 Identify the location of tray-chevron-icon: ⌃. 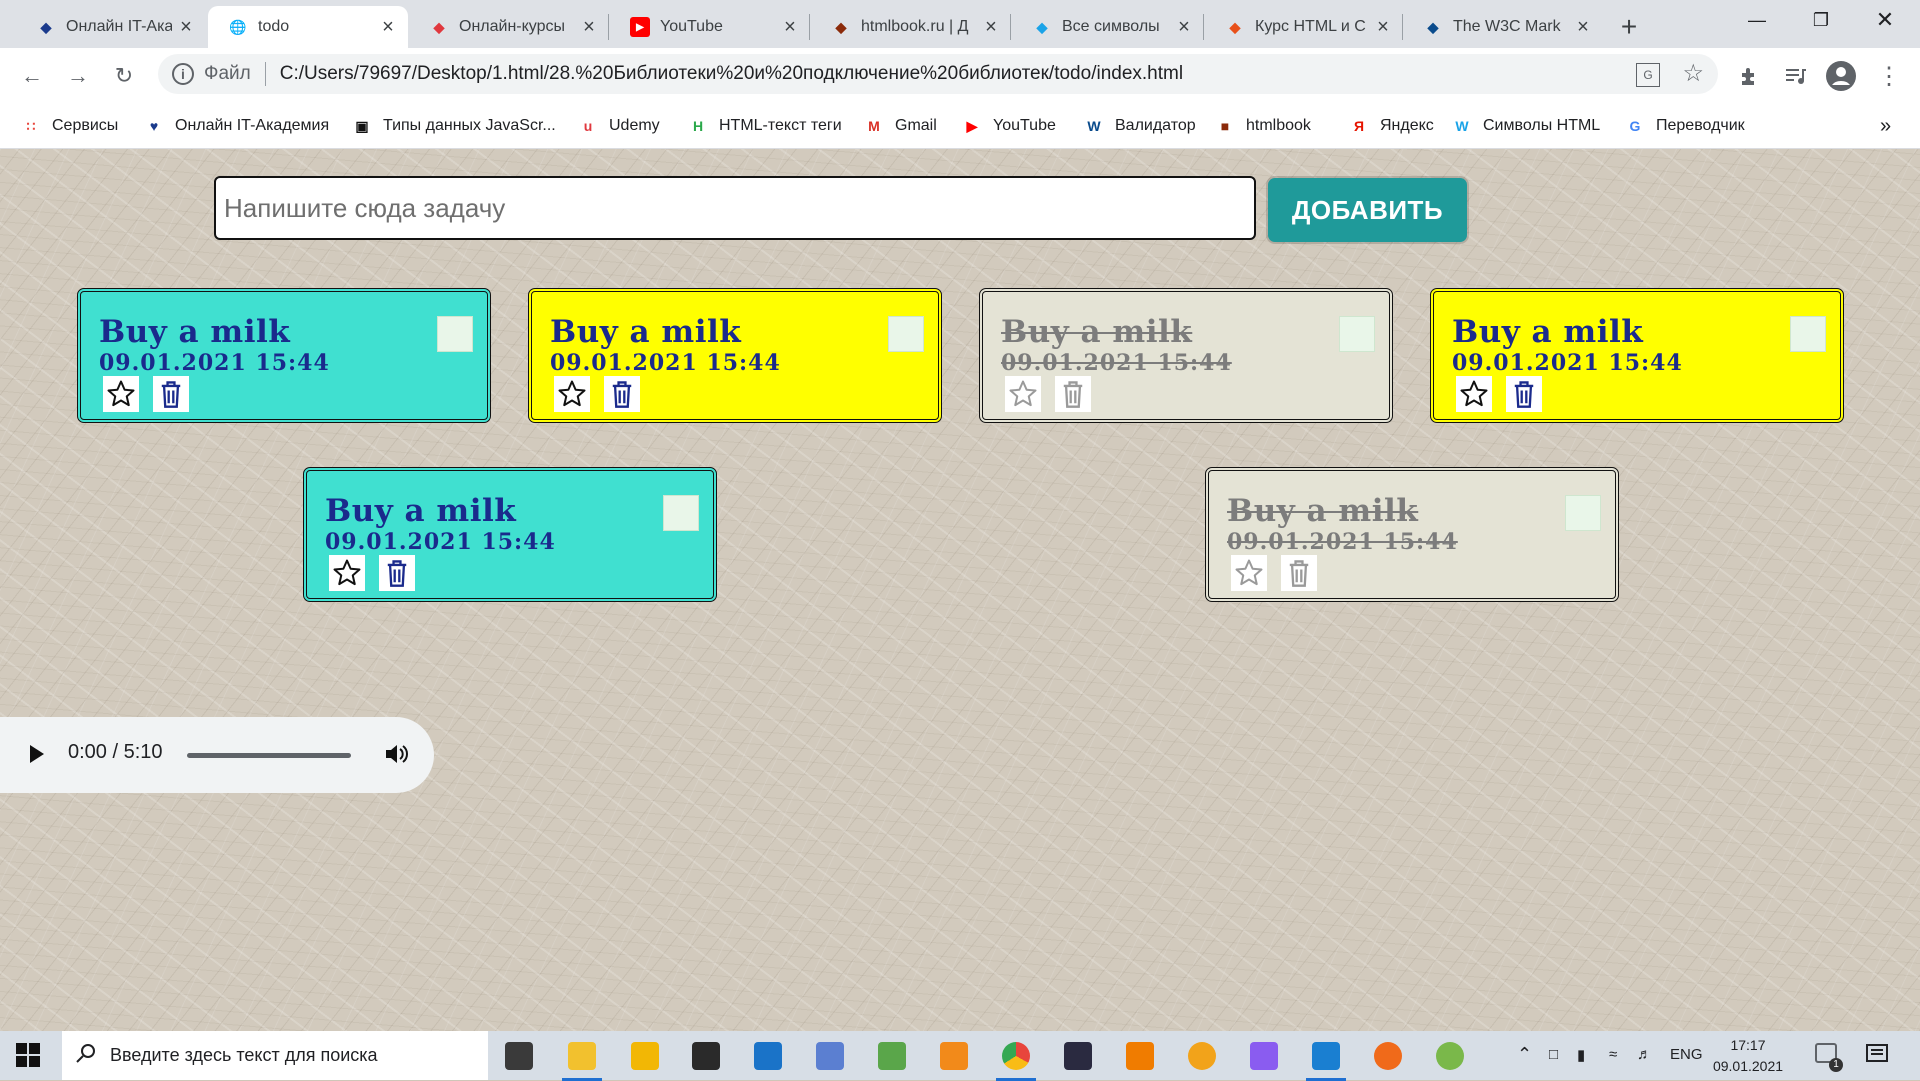
(1524, 1054).